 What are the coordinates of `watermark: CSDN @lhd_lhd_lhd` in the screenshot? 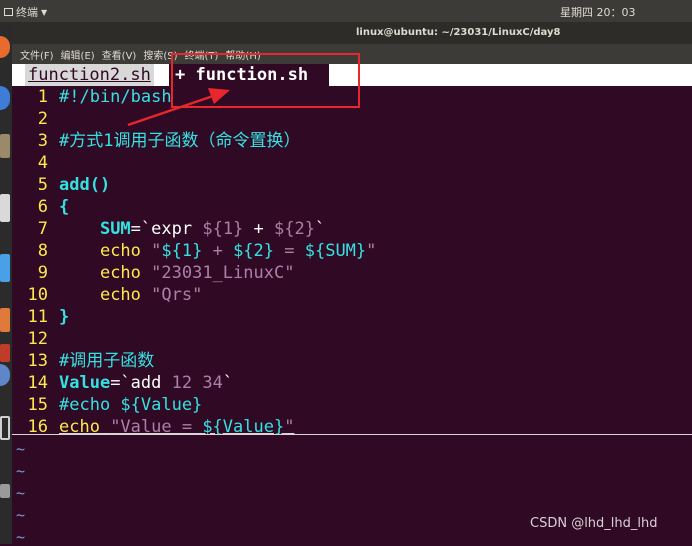 It's located at (594, 523).